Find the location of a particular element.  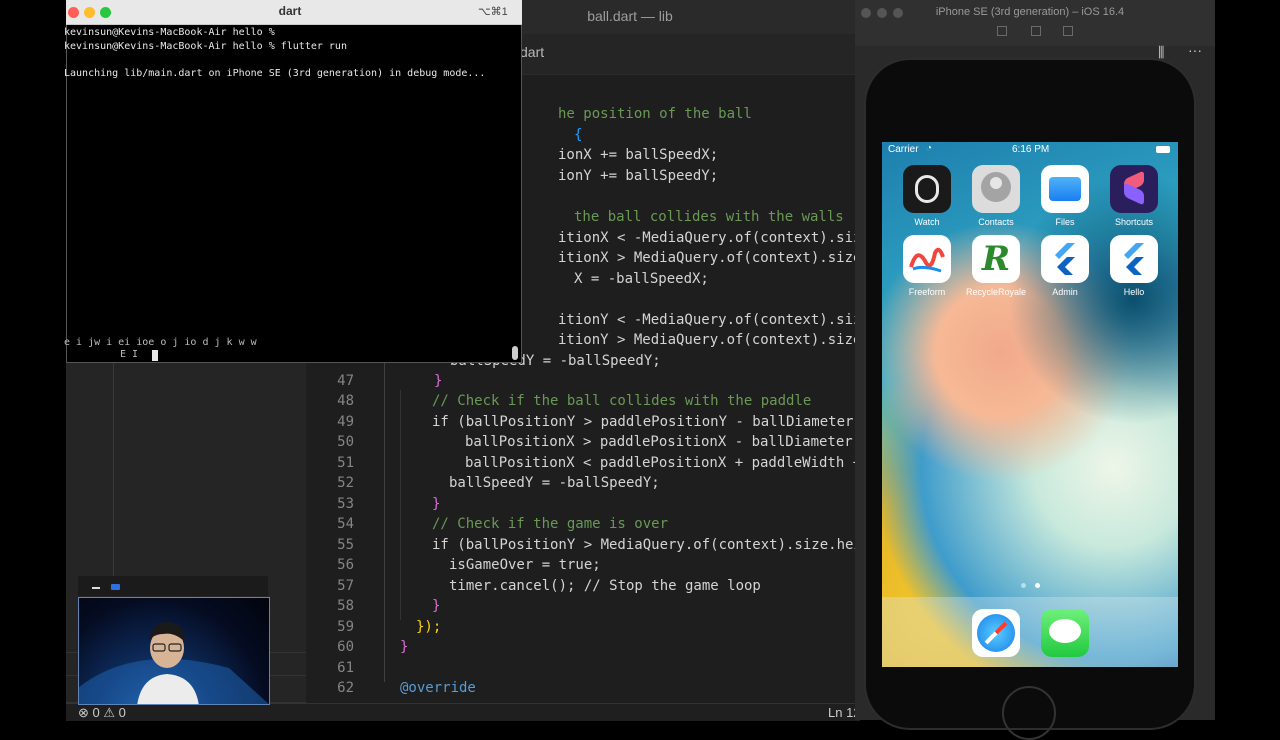

app-label-files: Files is located at coordinates (1065, 222).